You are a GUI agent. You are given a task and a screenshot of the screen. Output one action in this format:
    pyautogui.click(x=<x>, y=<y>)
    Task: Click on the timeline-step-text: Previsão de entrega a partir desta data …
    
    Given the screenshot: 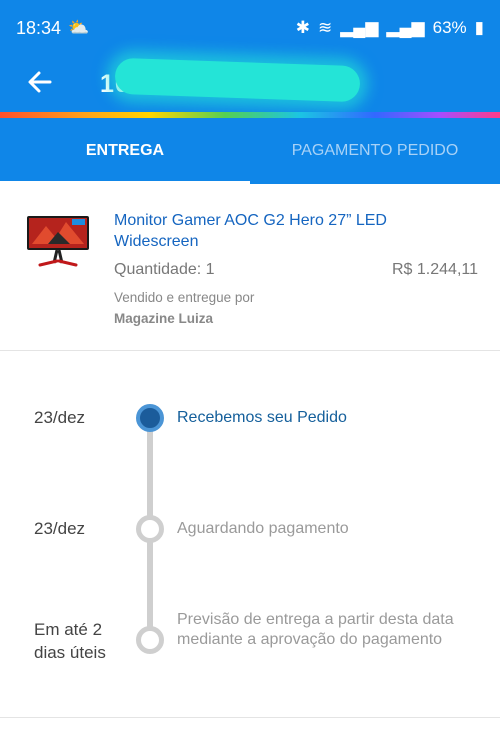 What is the action you would take?
    pyautogui.click(x=315, y=629)
    